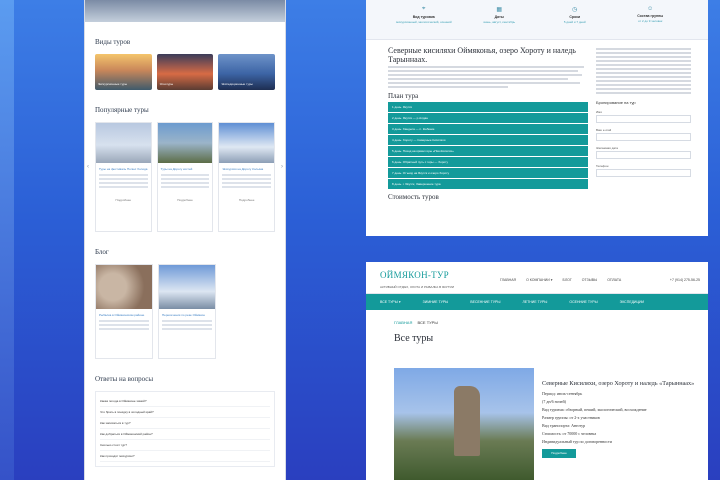 This screenshot has height=480, width=720. What do you see at coordinates (488, 140) in the screenshot?
I see `plan-day-item: 4 день. Хороту — Северные Кисиляхи` at bounding box center [488, 140].